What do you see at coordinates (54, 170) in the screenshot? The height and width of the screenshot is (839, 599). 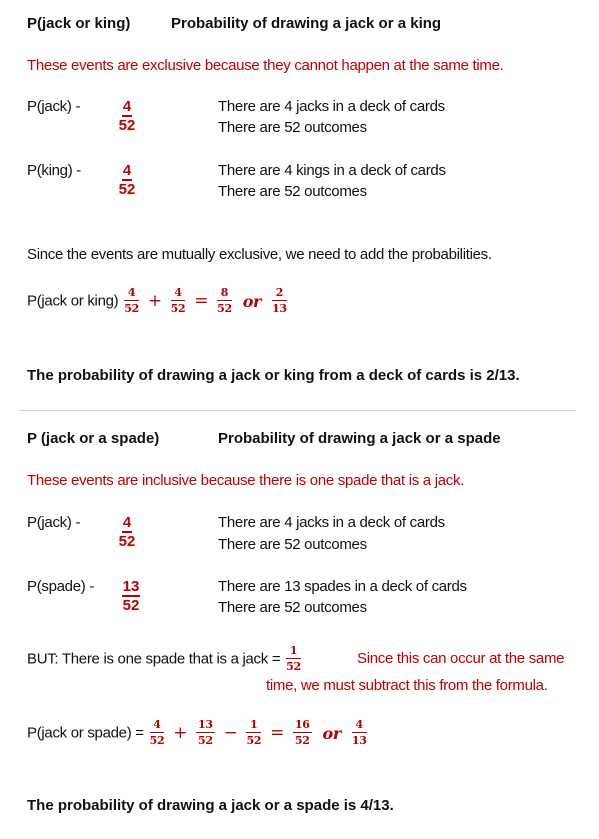 I see `row-label: P(king) -` at bounding box center [54, 170].